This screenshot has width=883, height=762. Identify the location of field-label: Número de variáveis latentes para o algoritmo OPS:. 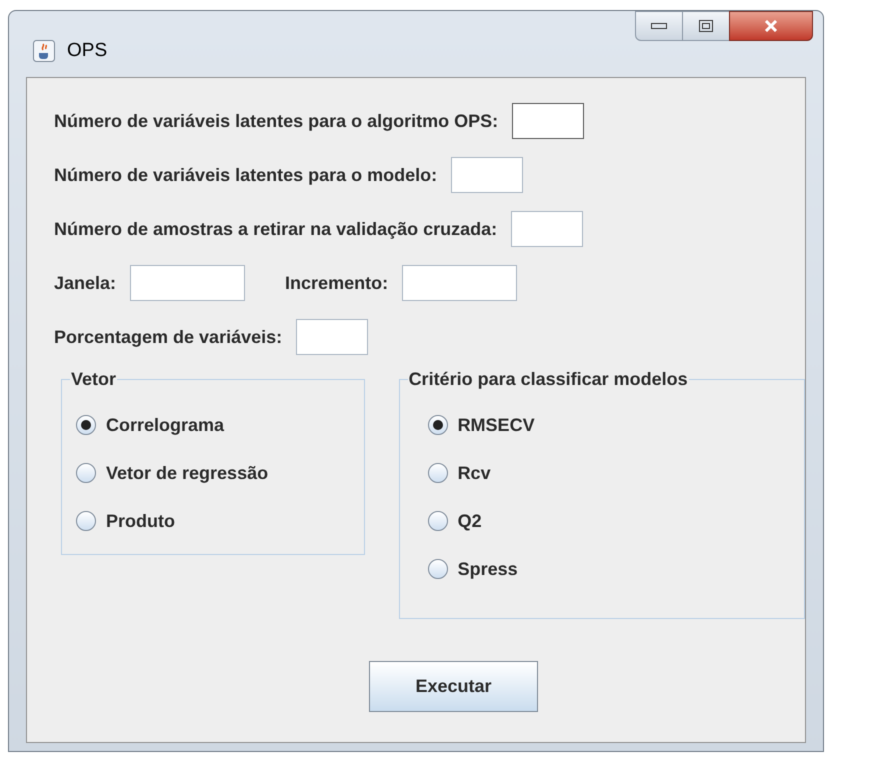
(276, 121).